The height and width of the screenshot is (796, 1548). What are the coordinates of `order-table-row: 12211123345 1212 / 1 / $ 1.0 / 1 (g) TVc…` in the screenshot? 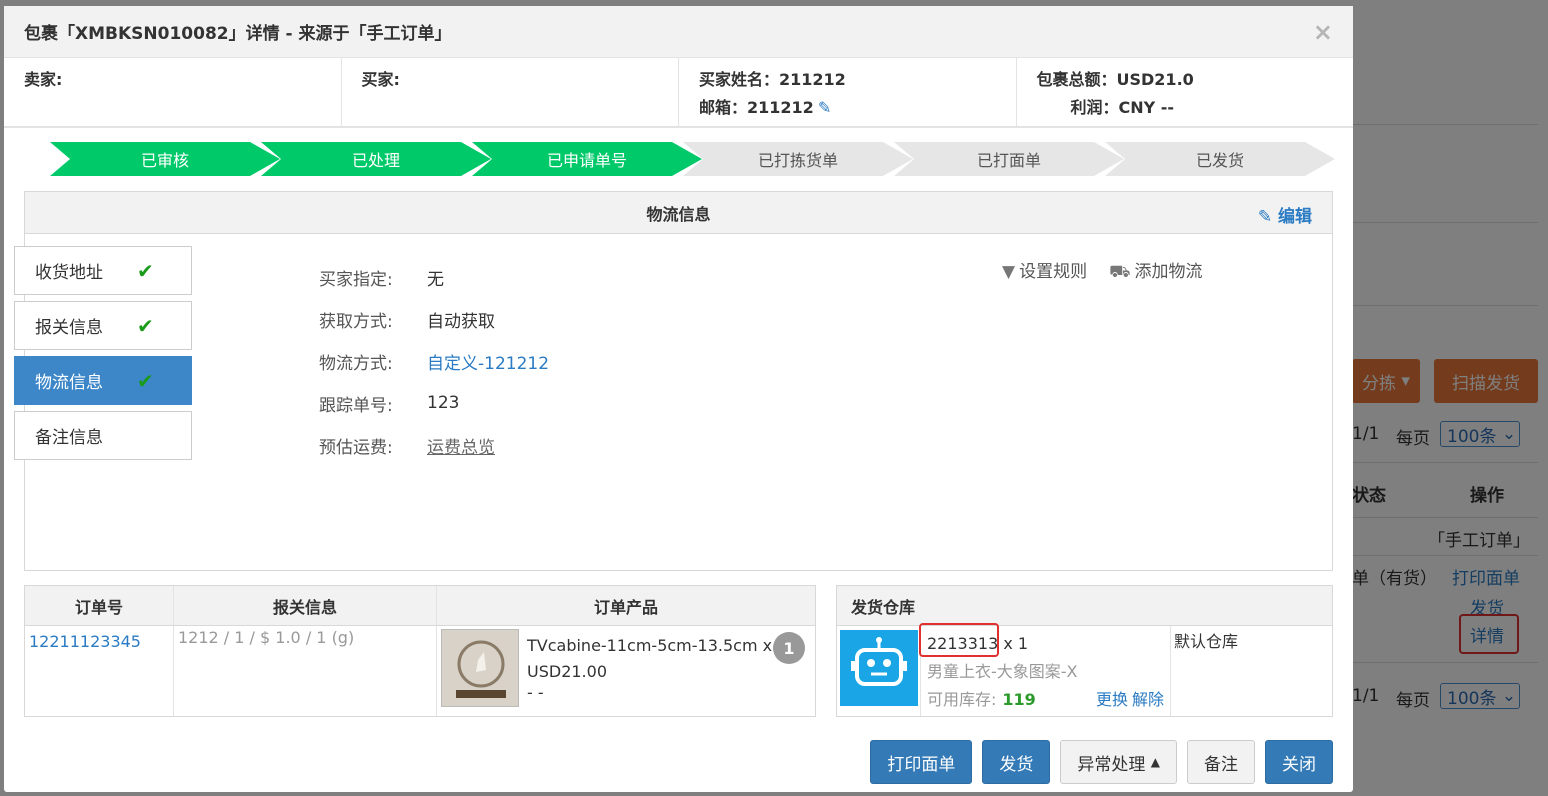 It's located at (420, 671).